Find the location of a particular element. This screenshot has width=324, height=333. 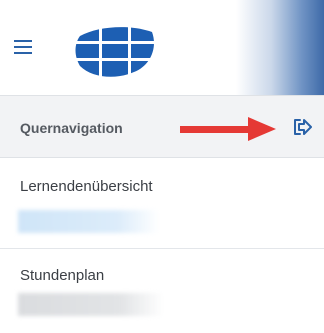

nav-item-label: Stundenplan is located at coordinates (62, 275).